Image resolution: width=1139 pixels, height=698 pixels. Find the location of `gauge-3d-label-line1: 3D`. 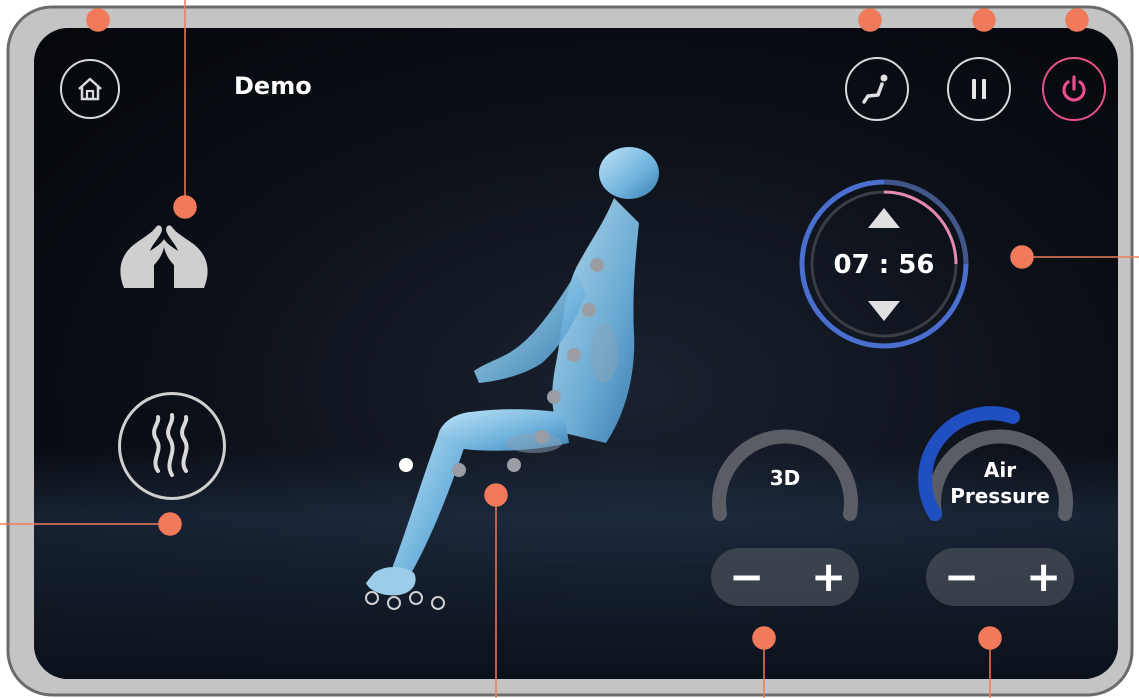

gauge-3d-label-line1: 3D is located at coordinates (785, 478).